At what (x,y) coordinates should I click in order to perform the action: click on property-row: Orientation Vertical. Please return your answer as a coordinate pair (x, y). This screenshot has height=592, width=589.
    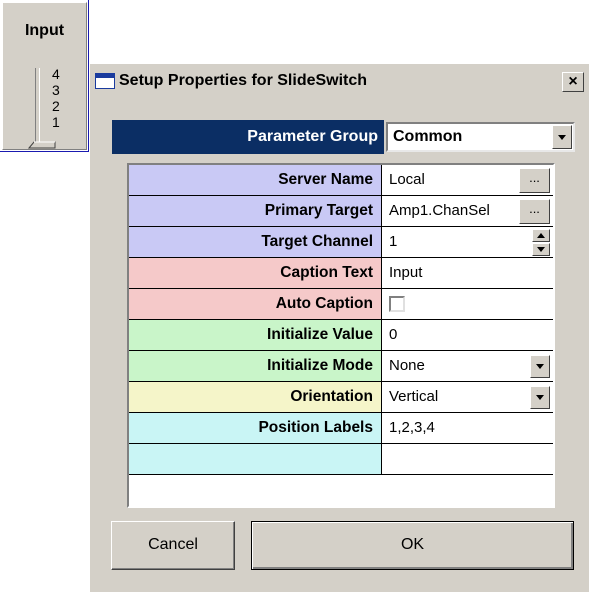
    Looking at the image, I should click on (341, 397).